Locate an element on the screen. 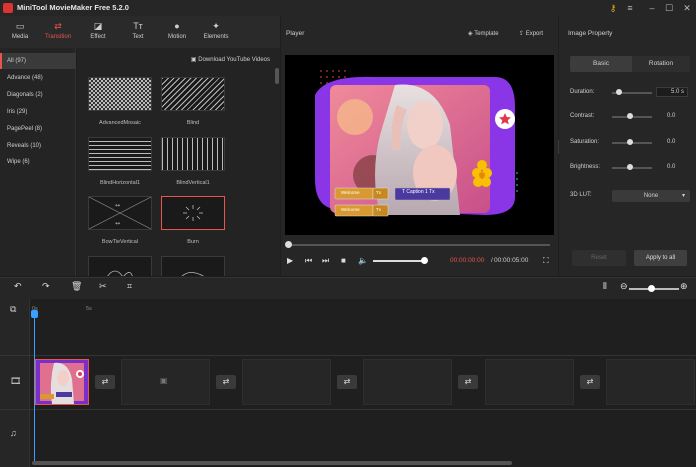 This screenshot has width=696, height=467. tab-rotation: Rotation is located at coordinates (661, 64).